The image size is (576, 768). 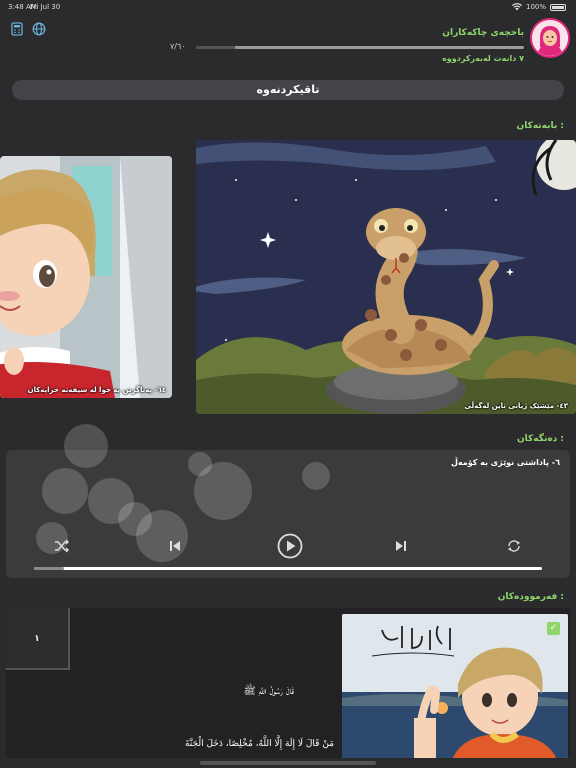 I want to click on shuffle-icon, so click(x=62, y=546).